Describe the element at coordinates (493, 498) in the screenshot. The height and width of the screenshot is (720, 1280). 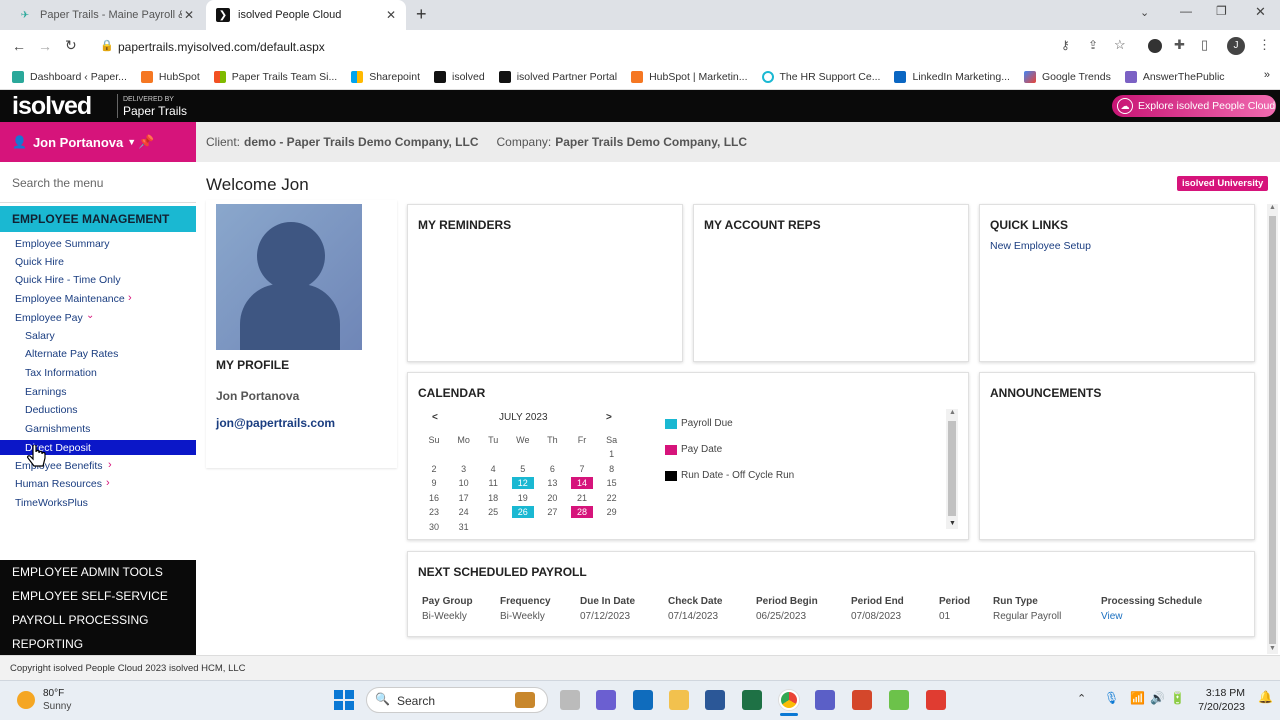
I see `calendar-day: 18` at that location.